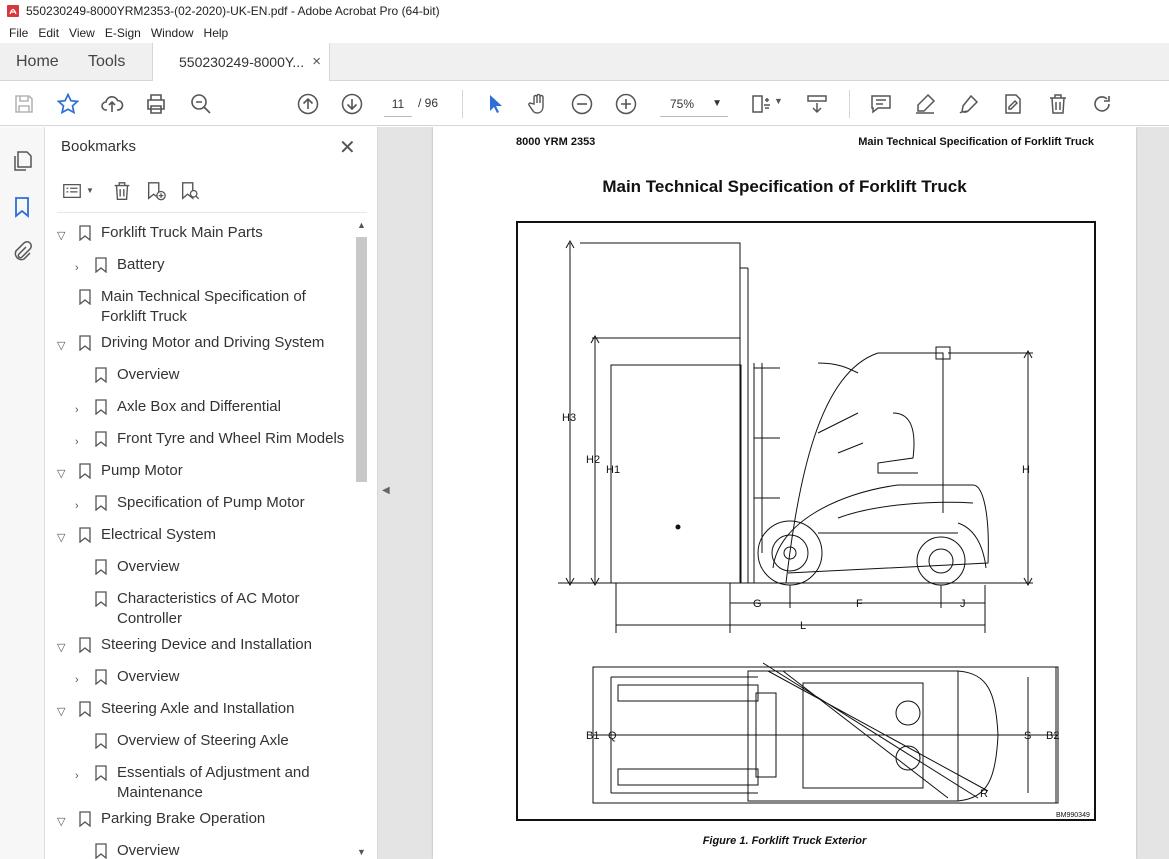  I want to click on bookmark-label: Overview, so click(148, 850).